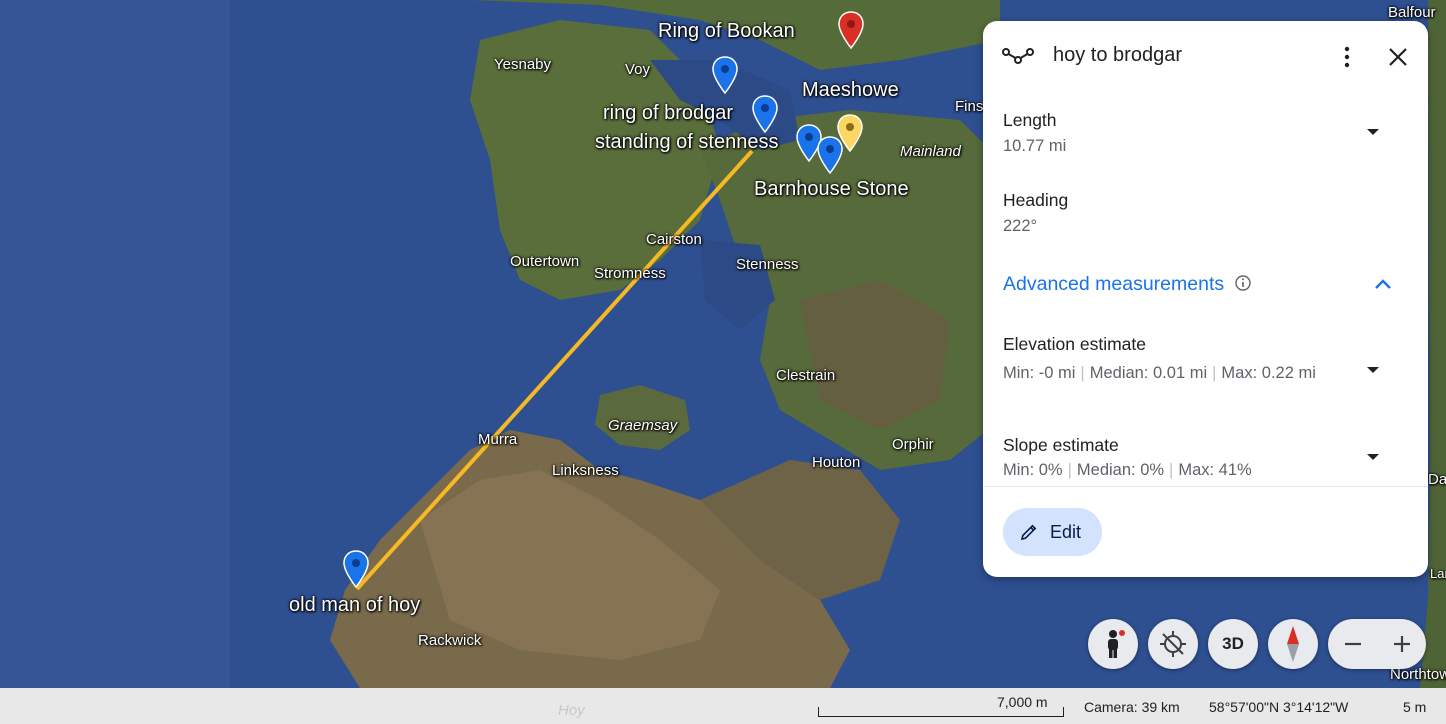 The width and height of the screenshot is (1446, 724). What do you see at coordinates (355, 605) in the screenshot?
I see `label-old-man-of-hoy: old man of hoy` at bounding box center [355, 605].